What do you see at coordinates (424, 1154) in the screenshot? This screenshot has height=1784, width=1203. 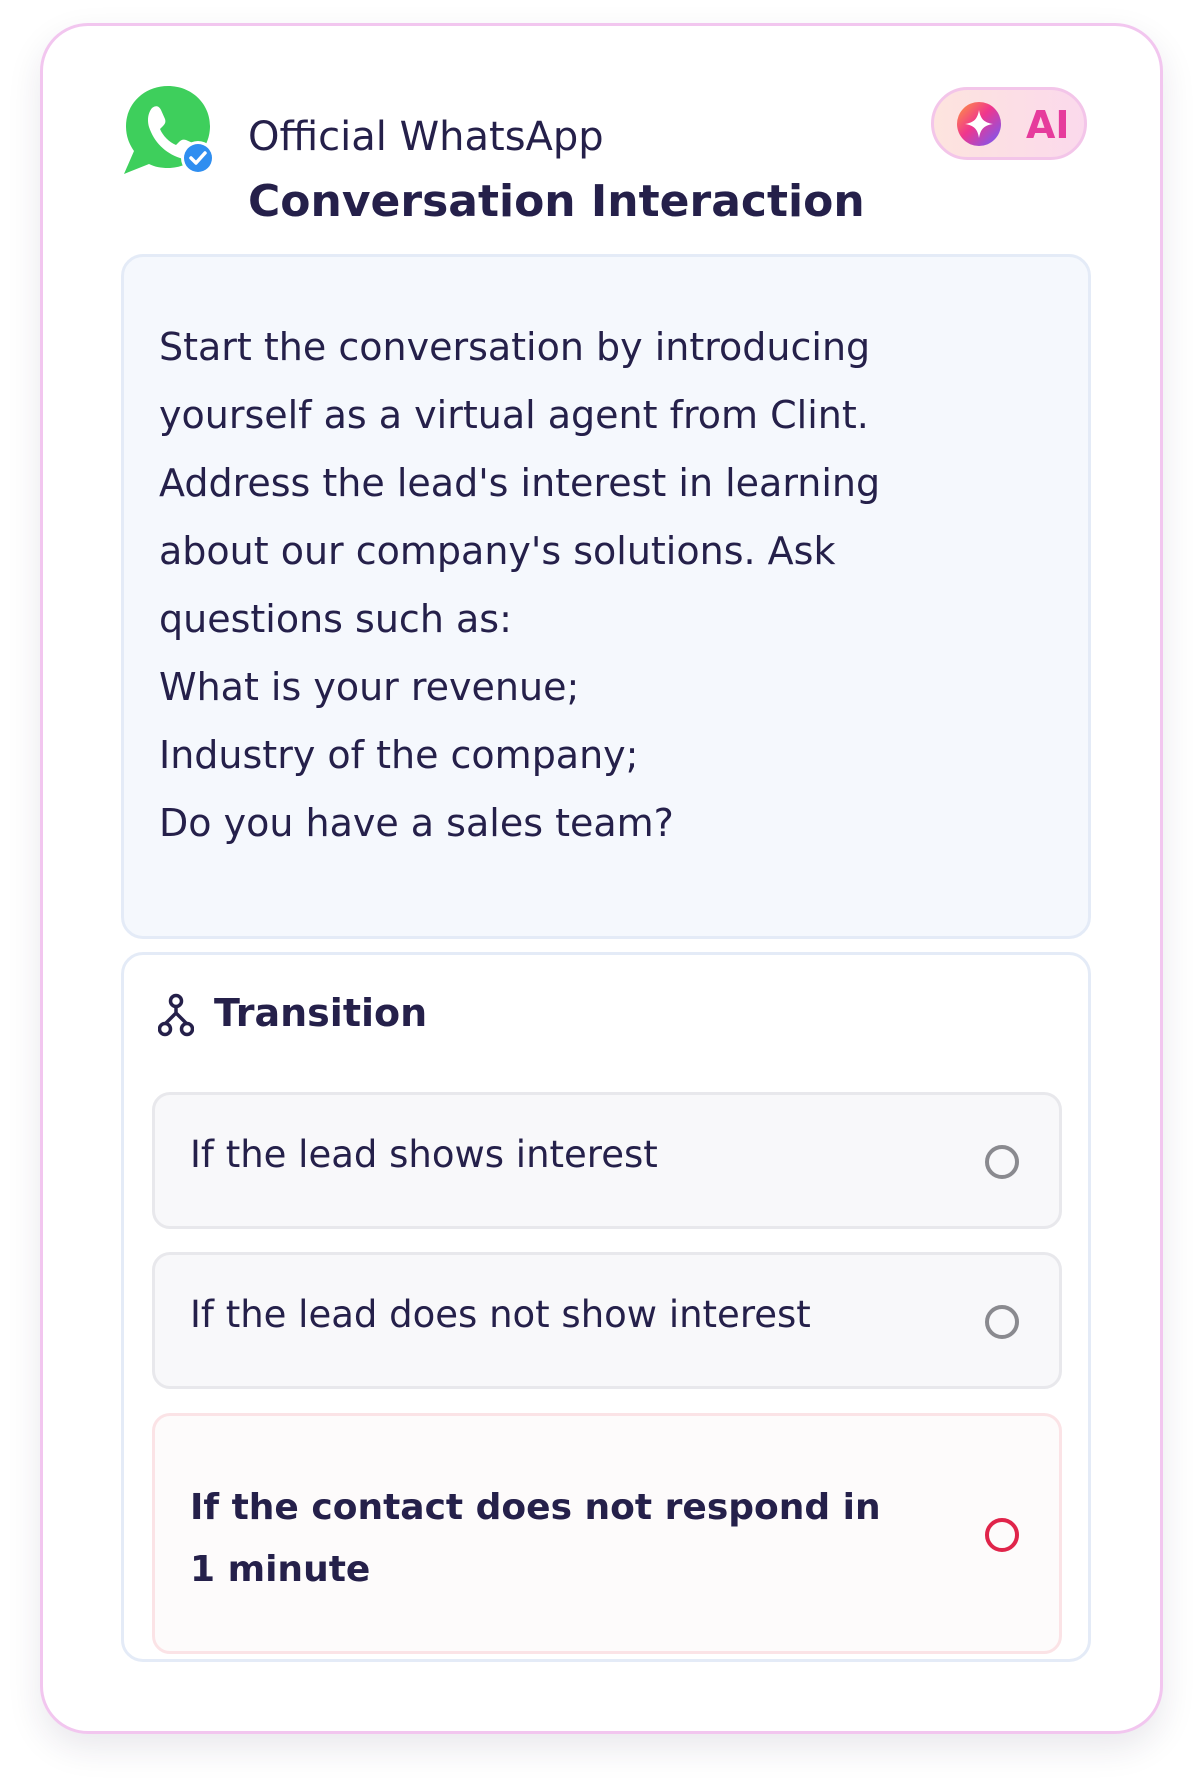 I see `option-label: If the lead shows interest` at bounding box center [424, 1154].